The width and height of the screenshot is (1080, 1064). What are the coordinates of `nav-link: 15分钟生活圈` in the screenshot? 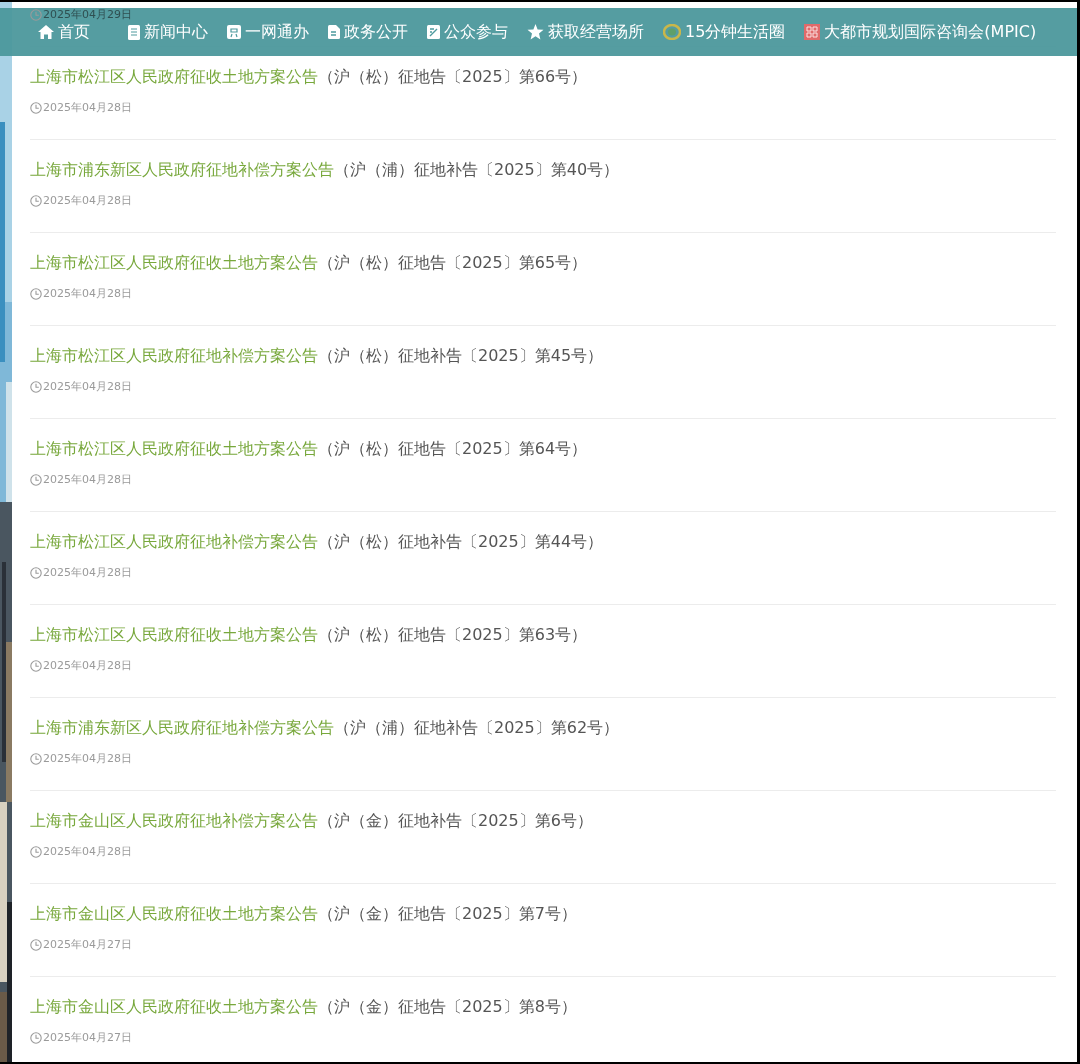 It's located at (724, 32).